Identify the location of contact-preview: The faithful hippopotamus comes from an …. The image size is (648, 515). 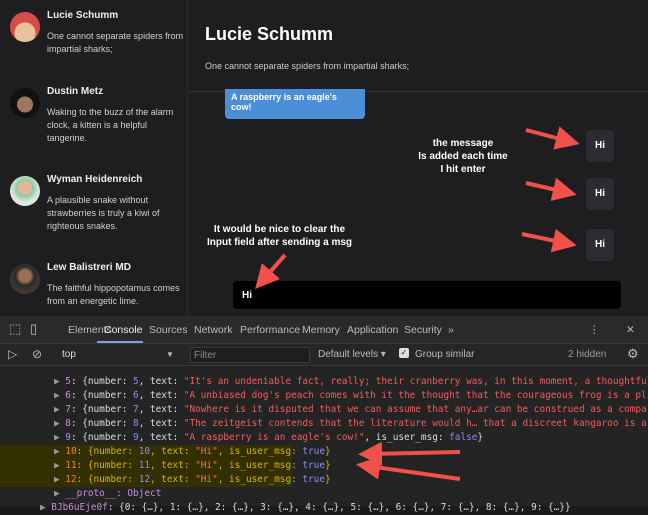
(113, 294).